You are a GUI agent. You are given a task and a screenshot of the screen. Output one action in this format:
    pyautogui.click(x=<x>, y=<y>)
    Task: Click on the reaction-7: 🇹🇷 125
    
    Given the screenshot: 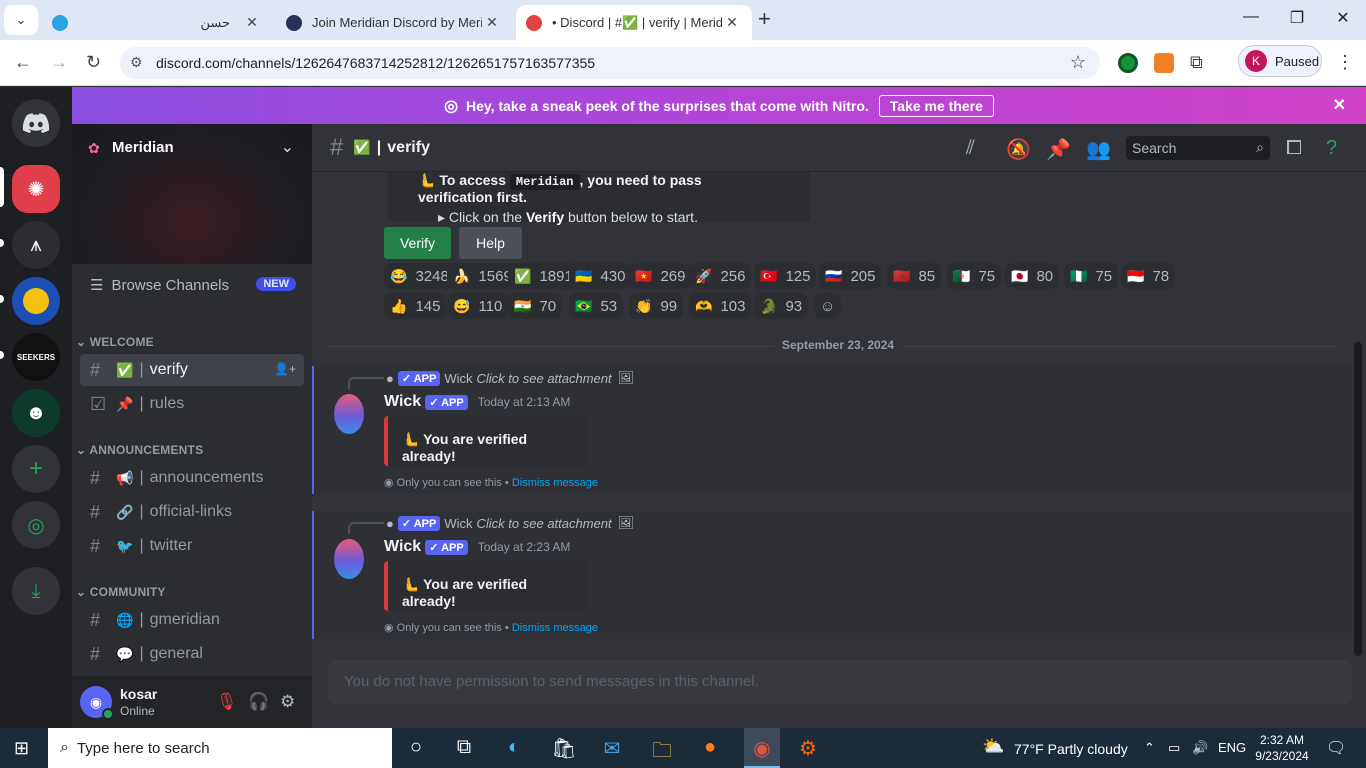 What is the action you would take?
    pyautogui.click(x=785, y=276)
    